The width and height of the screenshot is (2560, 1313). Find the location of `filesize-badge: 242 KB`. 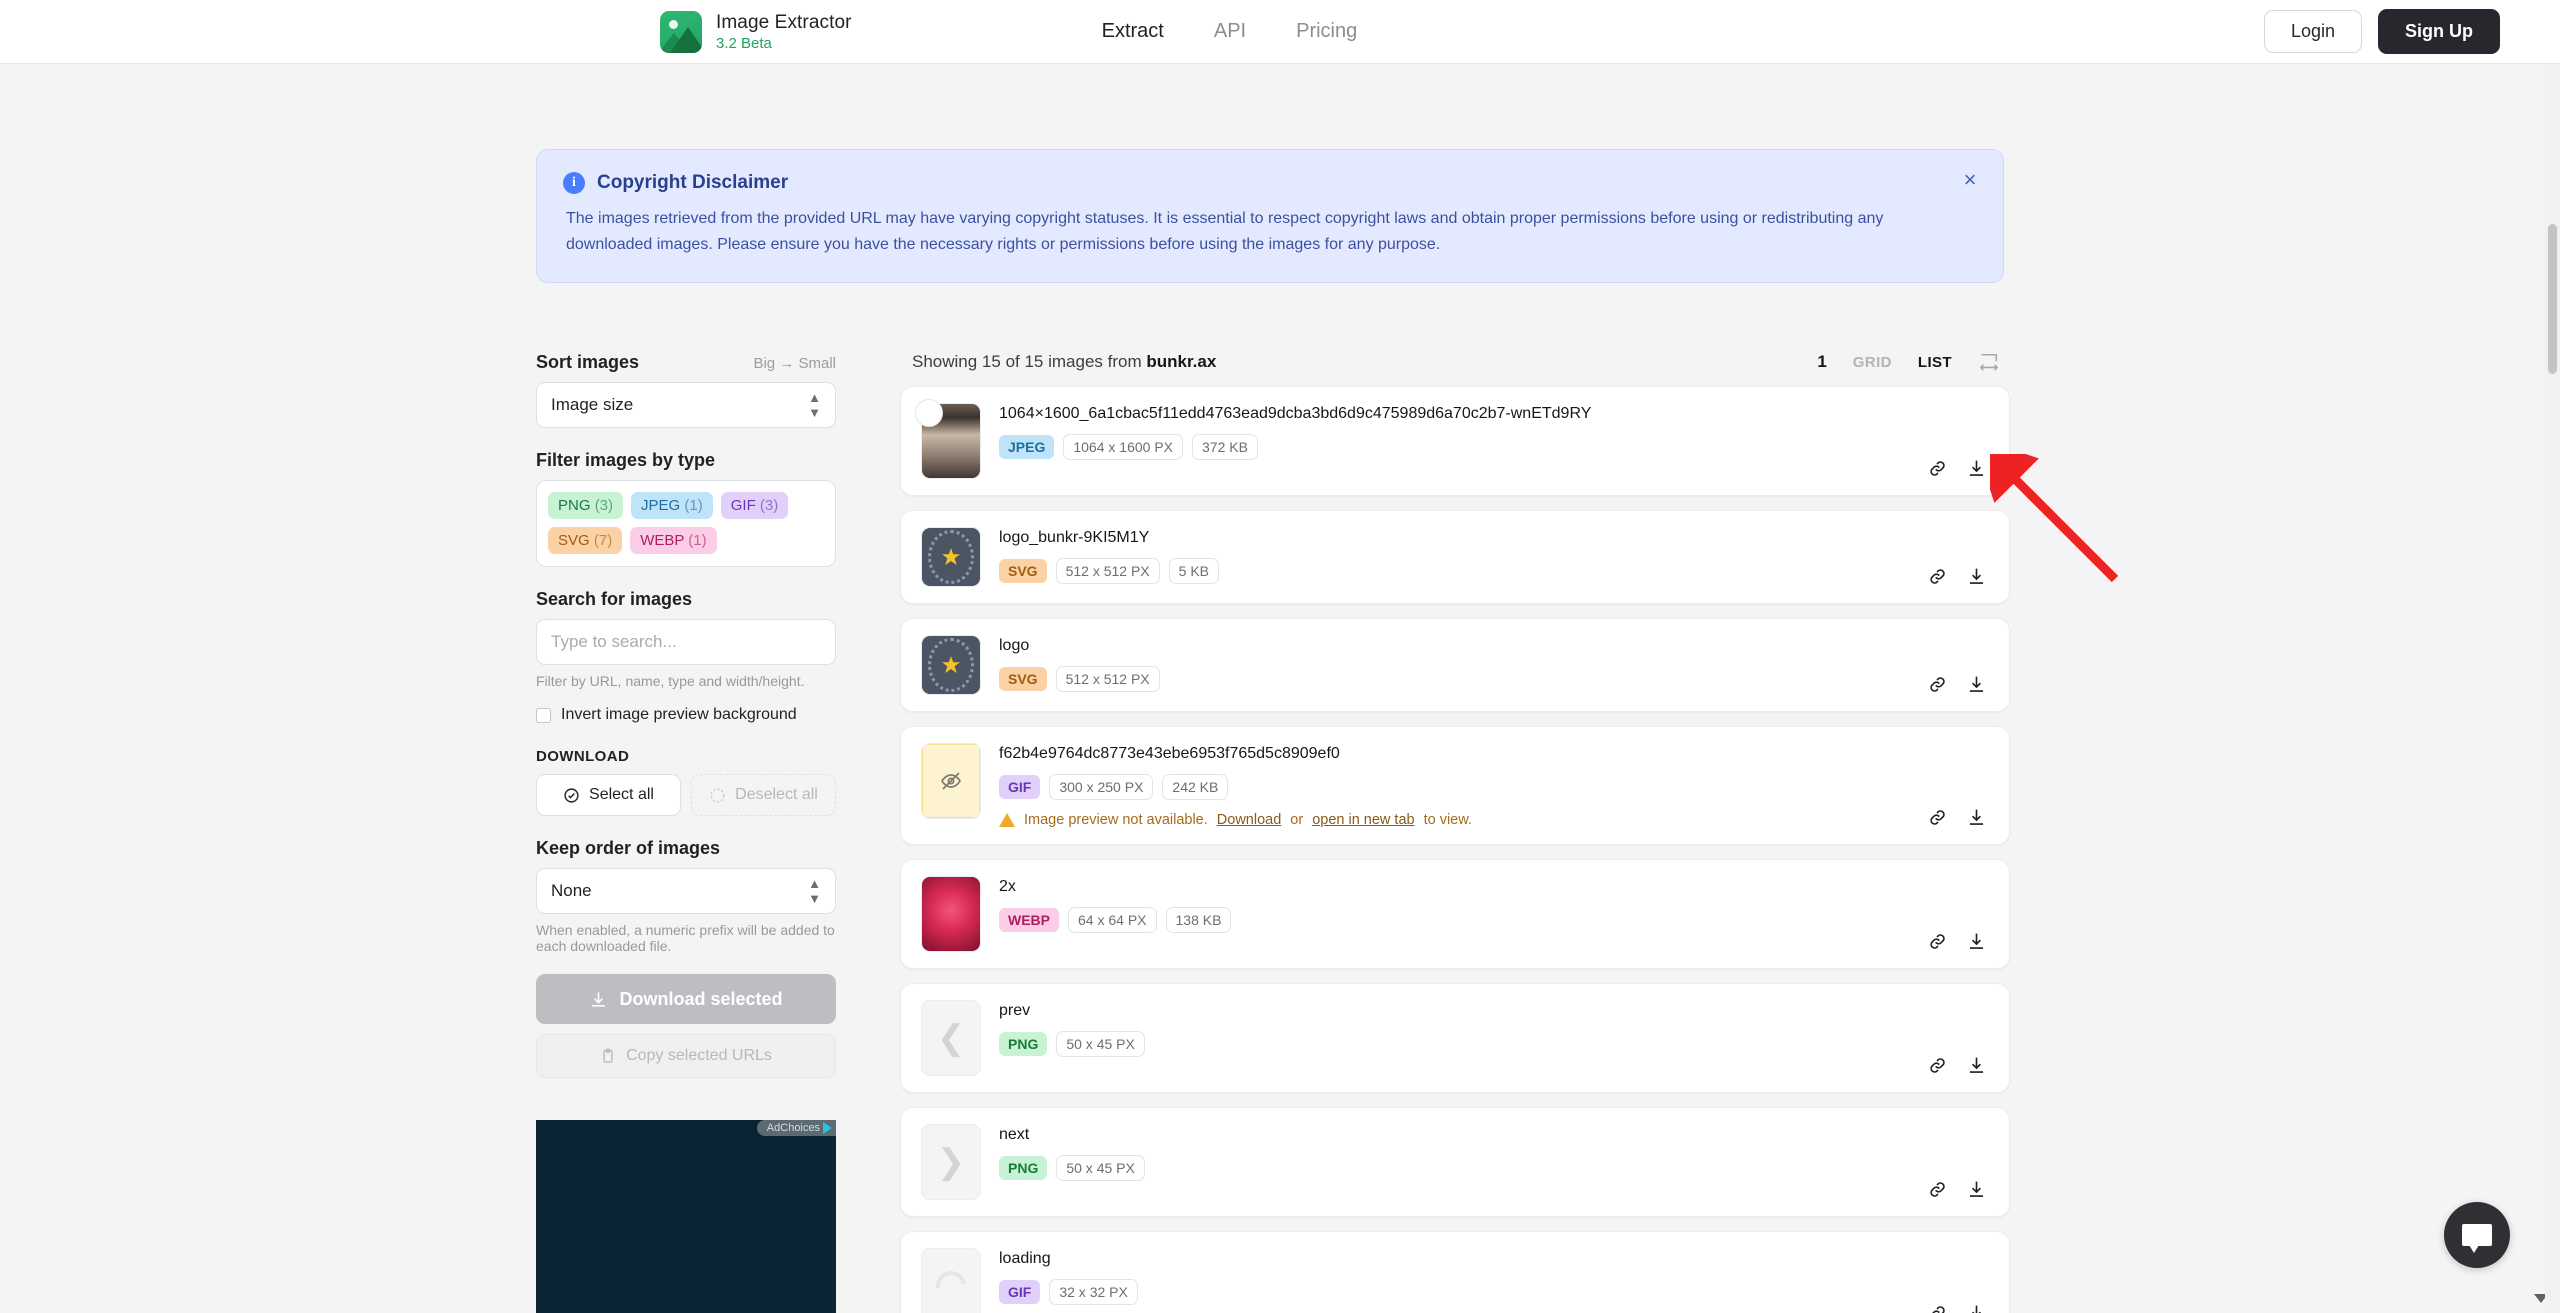

filesize-badge: 242 KB is located at coordinates (1195, 787).